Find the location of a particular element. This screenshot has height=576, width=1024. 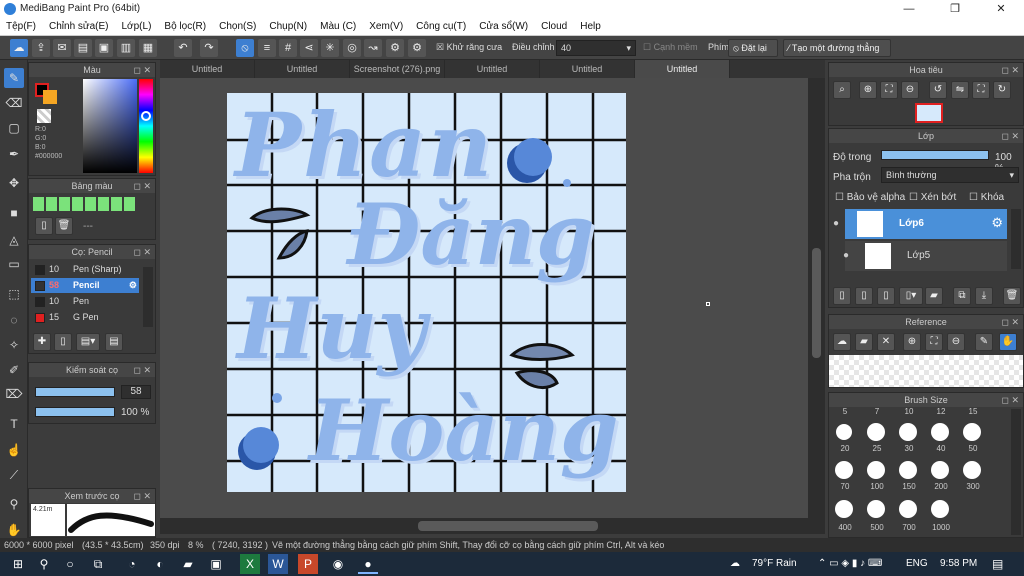

eraser-tool-icon: ⌫ is located at coordinates (14, 103).